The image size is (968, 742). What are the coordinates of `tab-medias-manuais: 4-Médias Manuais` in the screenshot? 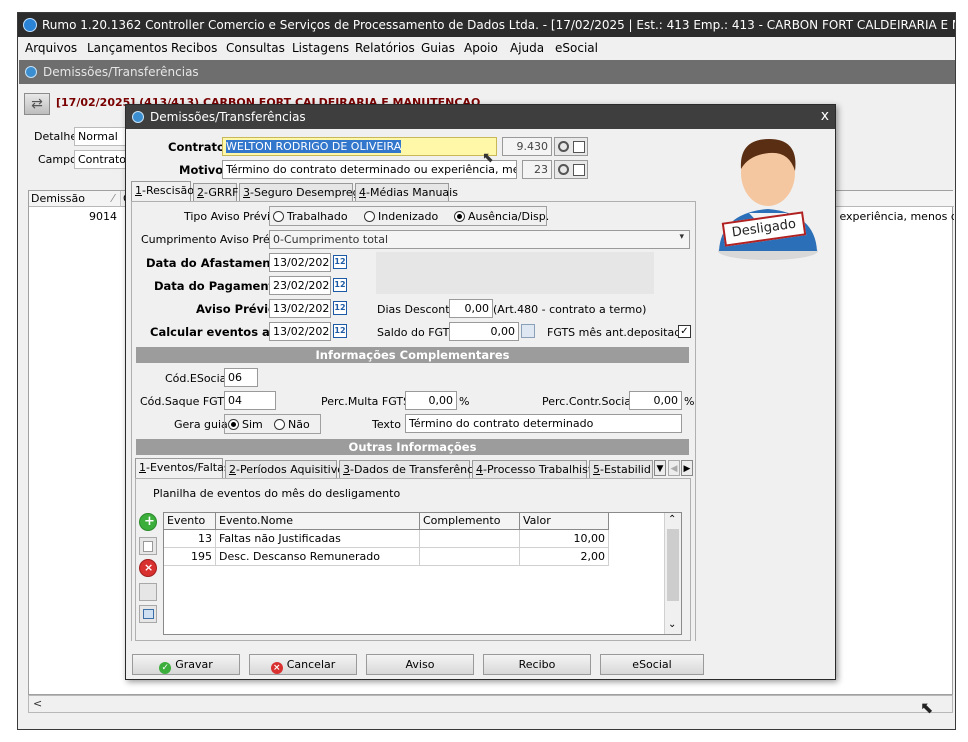 It's located at (406, 192).